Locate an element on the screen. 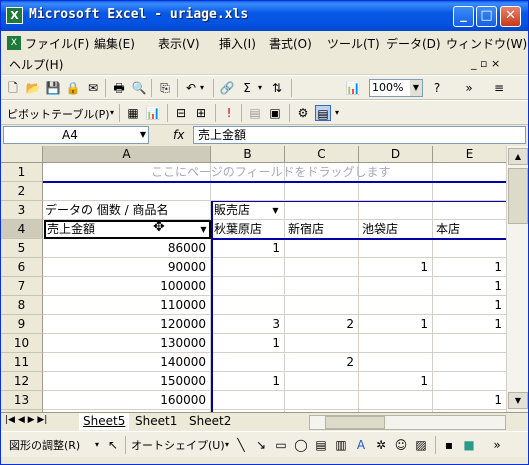 This screenshot has height=465, width=529. save-icon: 💾 is located at coordinates (53, 88).